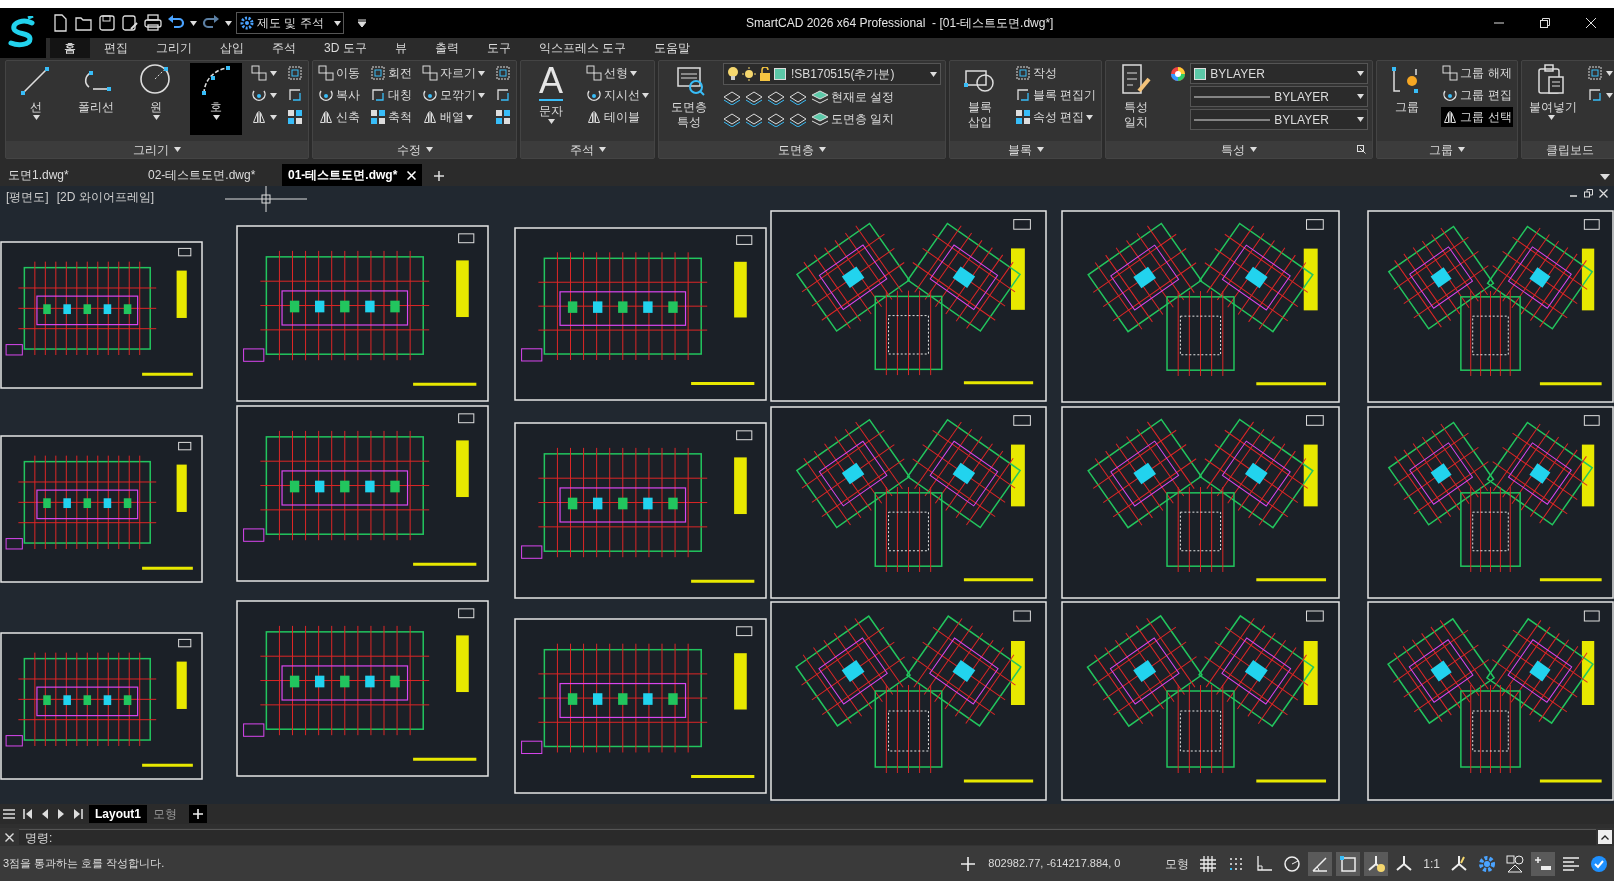  What do you see at coordinates (1279, 73) in the screenshot?
I see `color-dropdown: BYLAYER` at bounding box center [1279, 73].